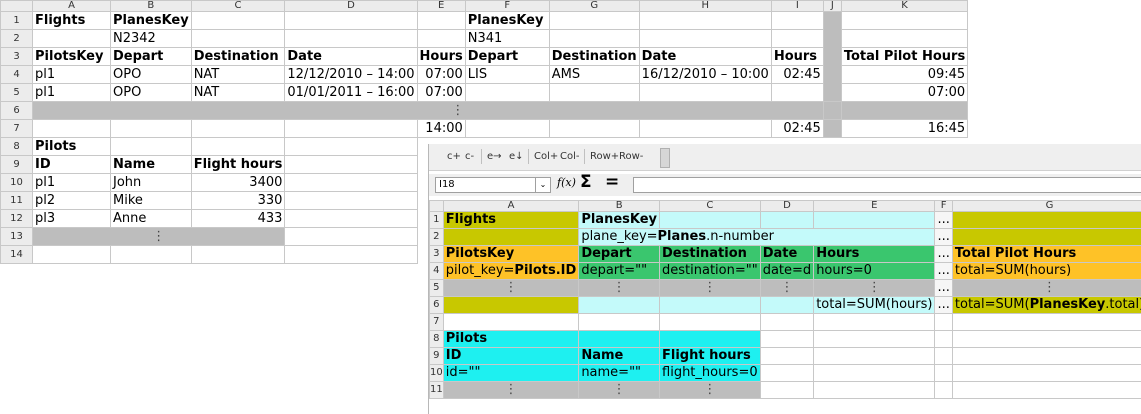 The width and height of the screenshot is (1141, 414). Describe the element at coordinates (904, 128) in the screenshot. I see `cell: 16:45` at that location.